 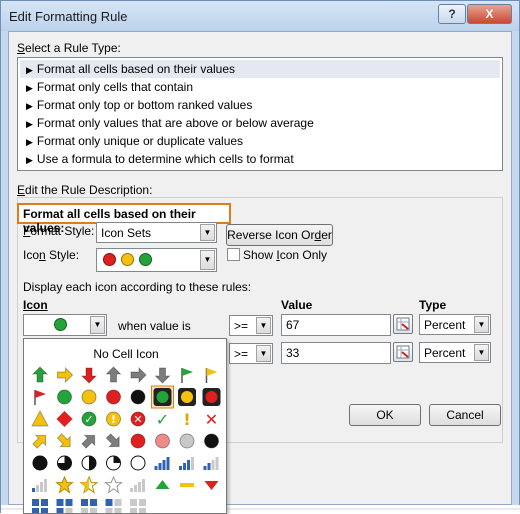 What do you see at coordinates (40, 440) in the screenshot?
I see `arrow-ne-yellow-icon` at bounding box center [40, 440].